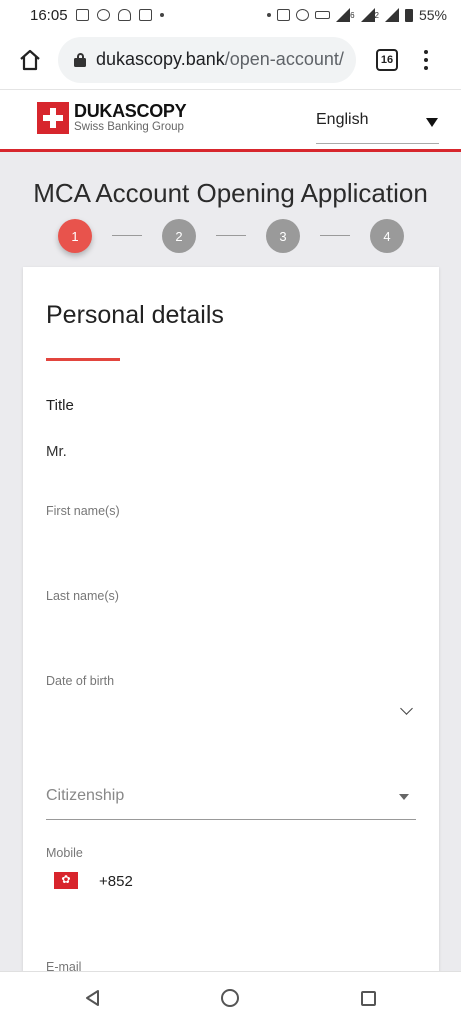 The width and height of the screenshot is (461, 1024). I want to click on signal-label: 2, so click(376, 15).